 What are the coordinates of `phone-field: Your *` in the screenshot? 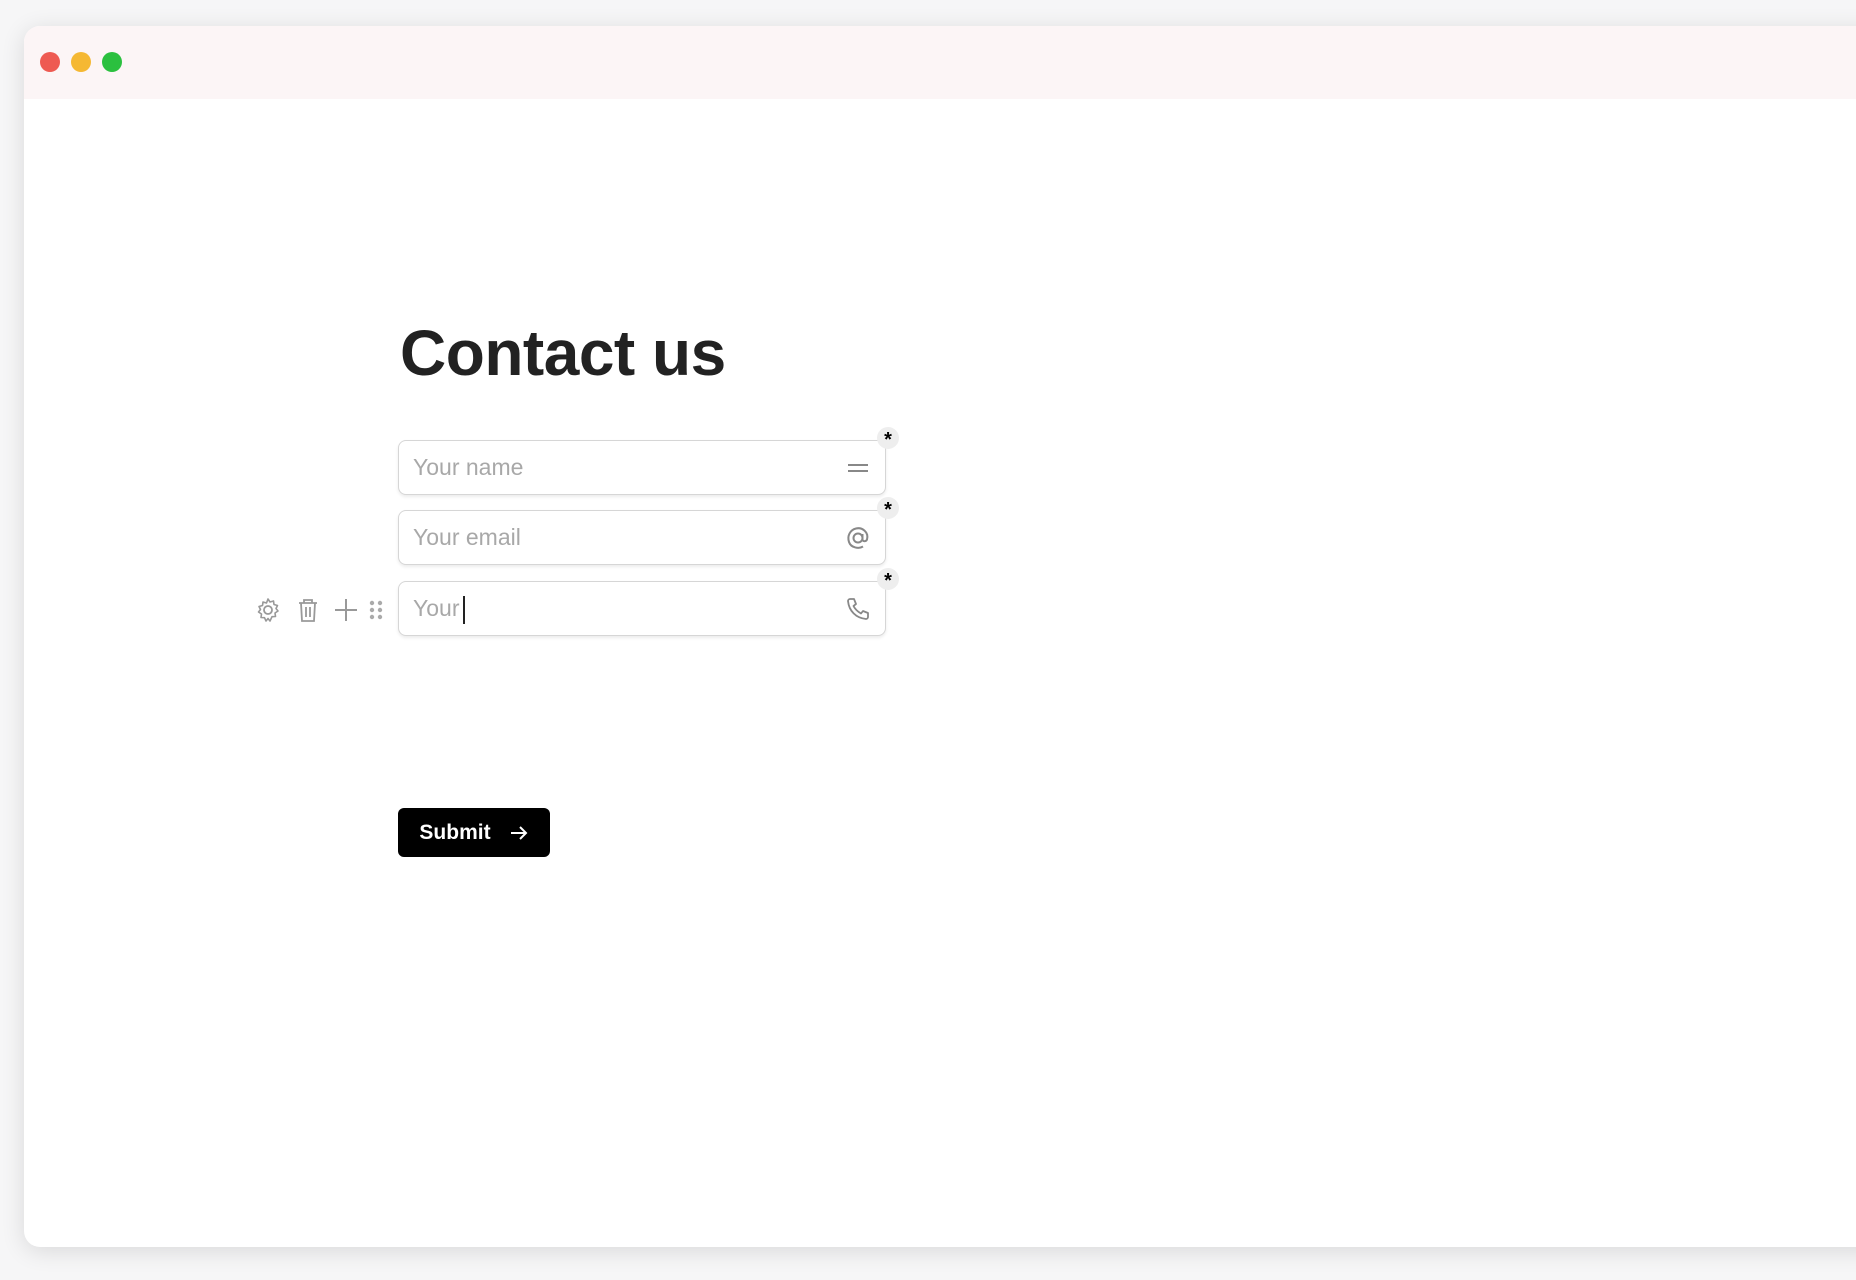 It's located at (648, 602).